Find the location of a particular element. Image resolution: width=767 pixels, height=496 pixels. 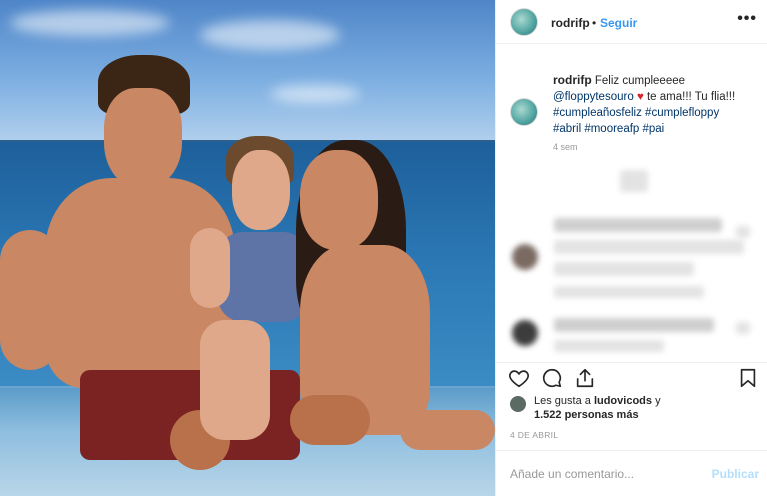

girl-swimsuit is located at coordinates (263, 277).